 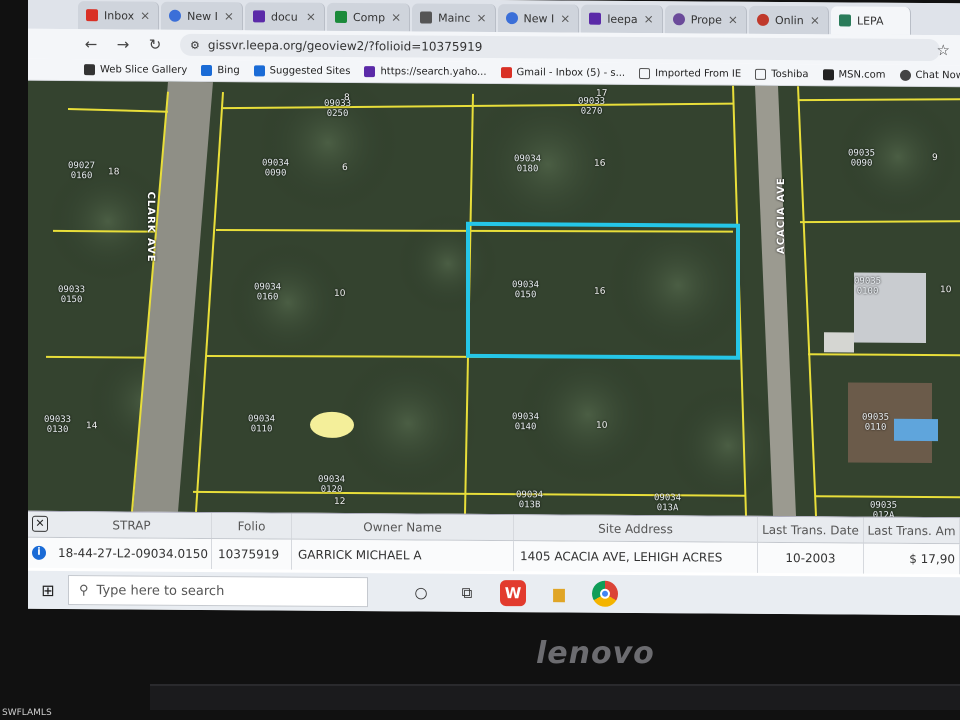 What do you see at coordinates (467, 593) in the screenshot?
I see `task-view-icon: ⧉` at bounding box center [467, 593].